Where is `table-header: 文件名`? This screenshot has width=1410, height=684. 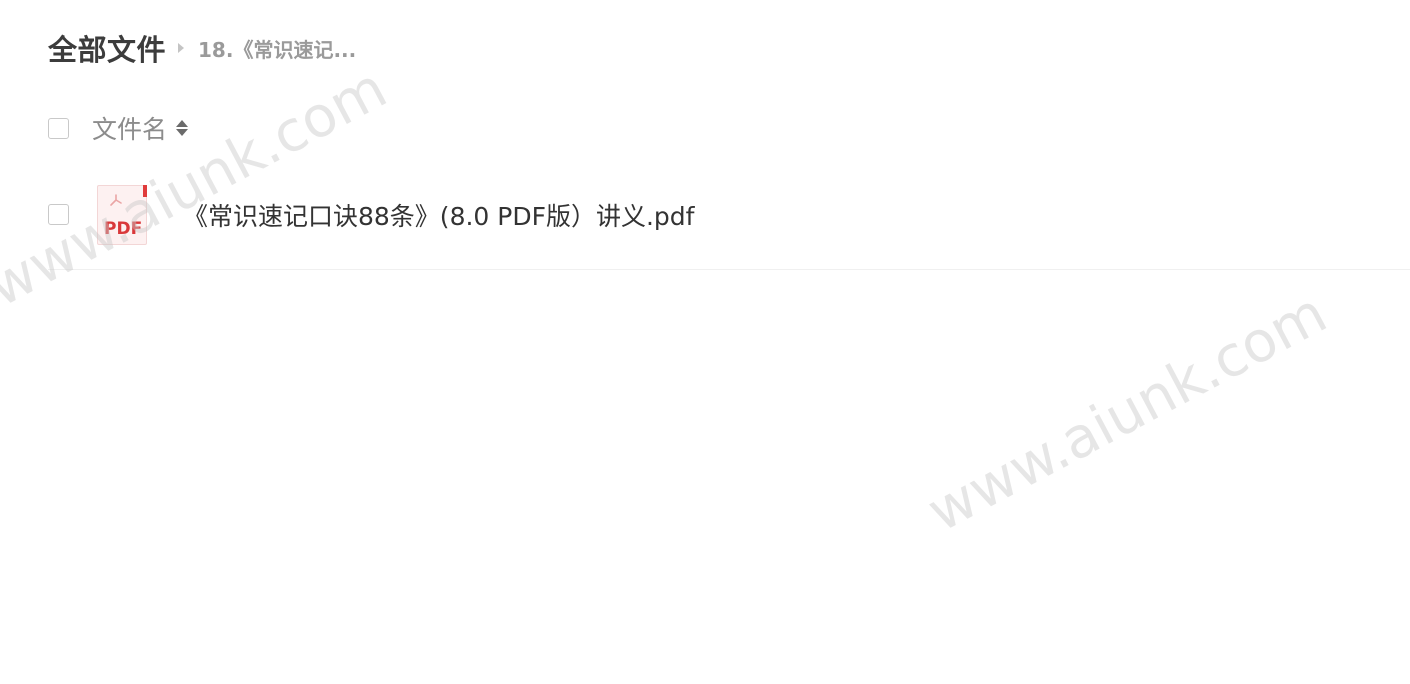 table-header: 文件名 is located at coordinates (729, 128).